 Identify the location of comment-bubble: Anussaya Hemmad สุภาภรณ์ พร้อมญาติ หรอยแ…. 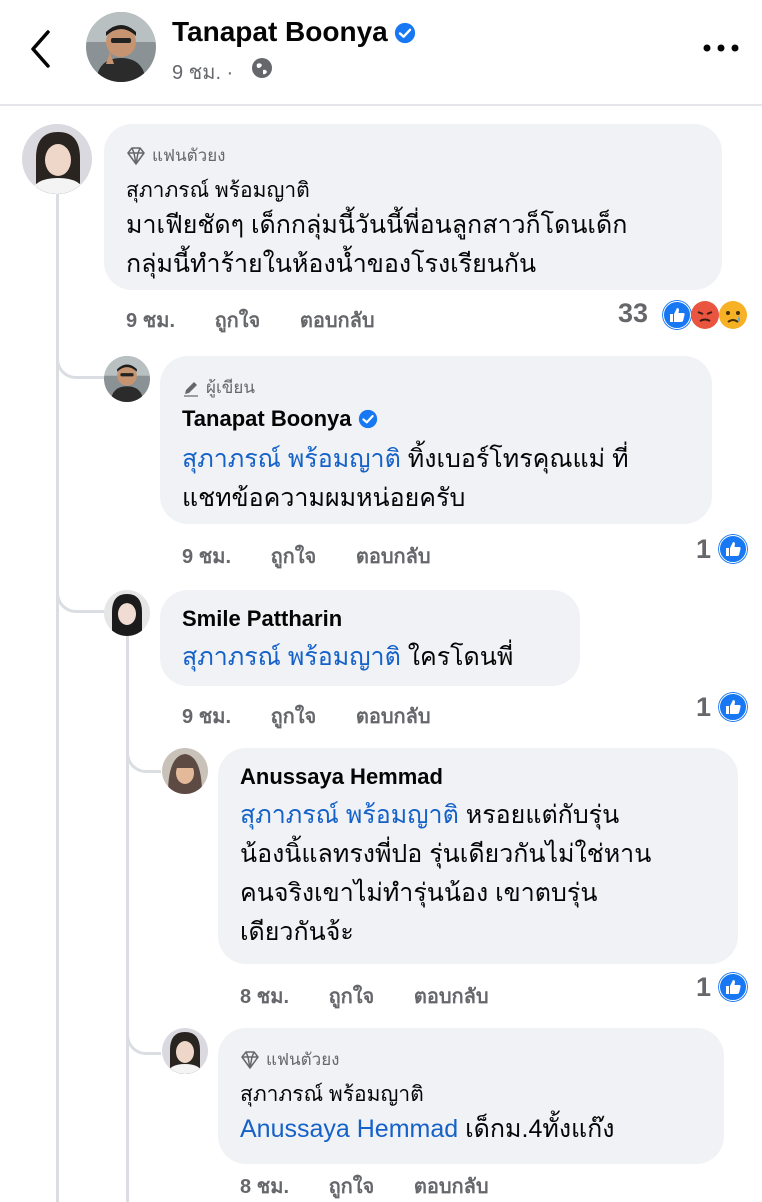
(478, 856).